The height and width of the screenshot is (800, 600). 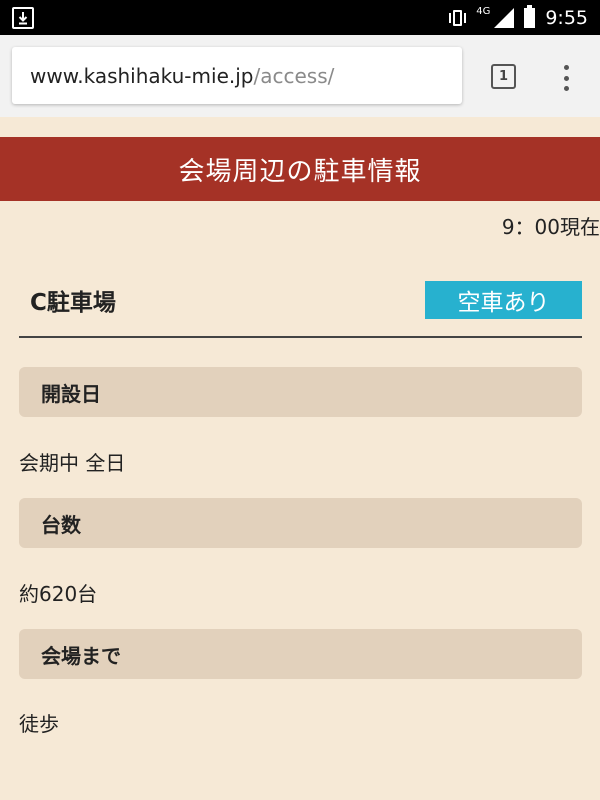 What do you see at coordinates (518, 17) in the screenshot?
I see `status-icons: 4G 9:55` at bounding box center [518, 17].